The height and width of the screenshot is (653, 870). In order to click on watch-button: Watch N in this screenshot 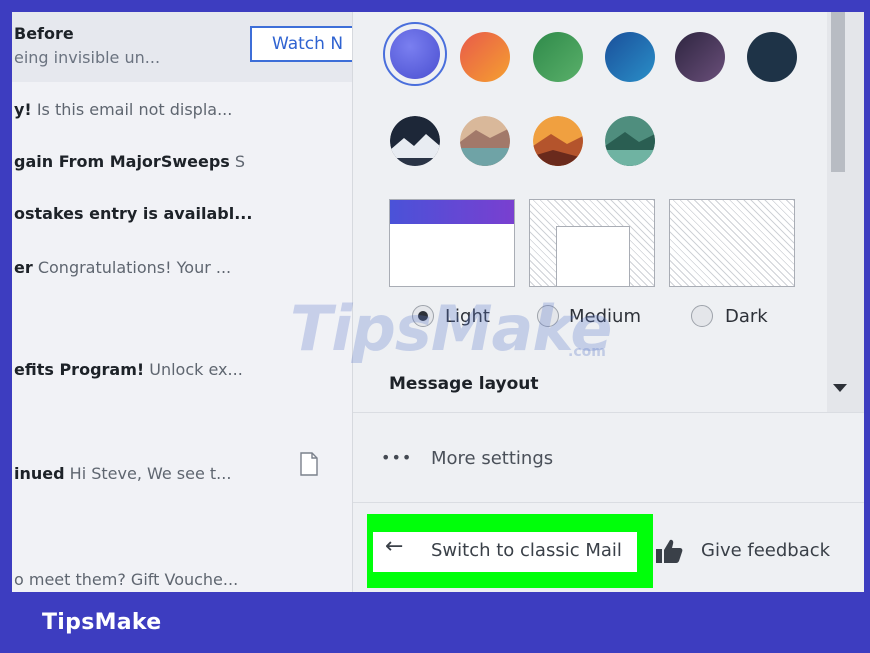, I will do `click(301, 44)`.